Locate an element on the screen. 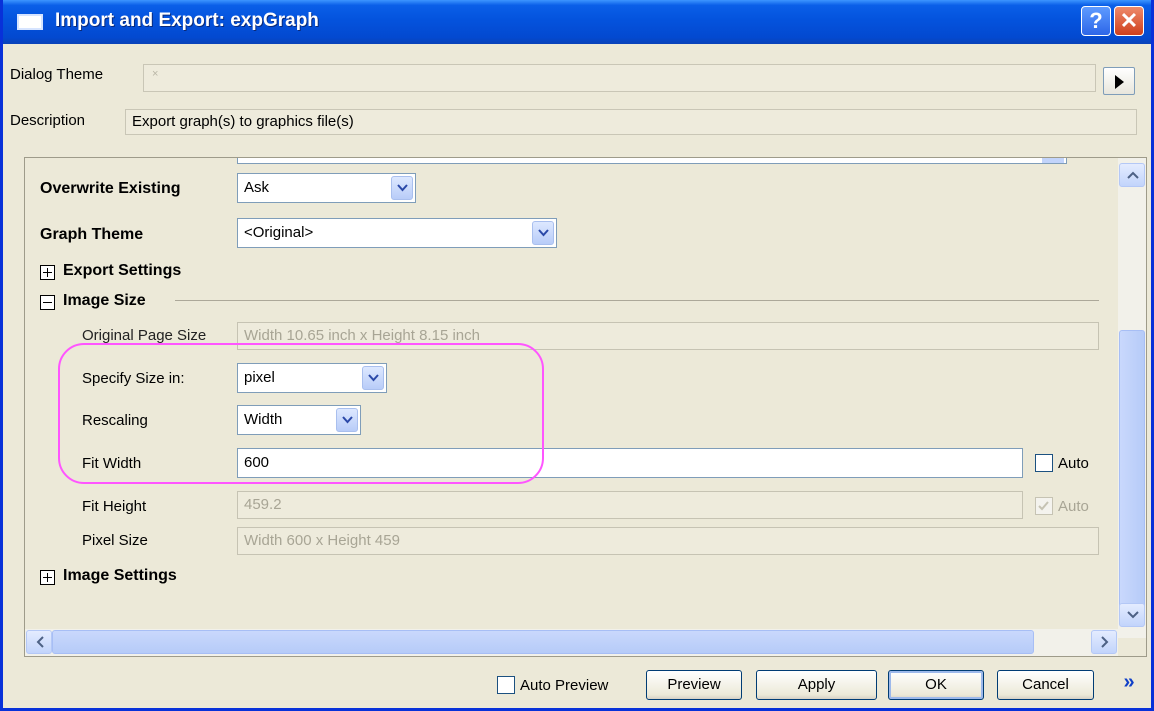 Image resolution: width=1154 pixels, height=711 pixels. chevron-up-icon is located at coordinates (1133, 175).